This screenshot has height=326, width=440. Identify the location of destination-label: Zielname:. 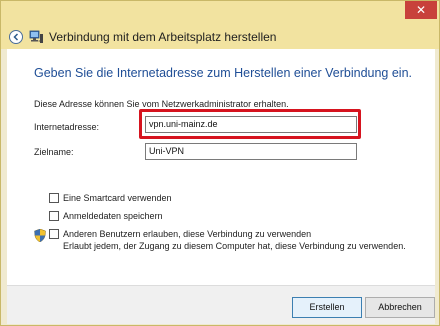
(54, 152).